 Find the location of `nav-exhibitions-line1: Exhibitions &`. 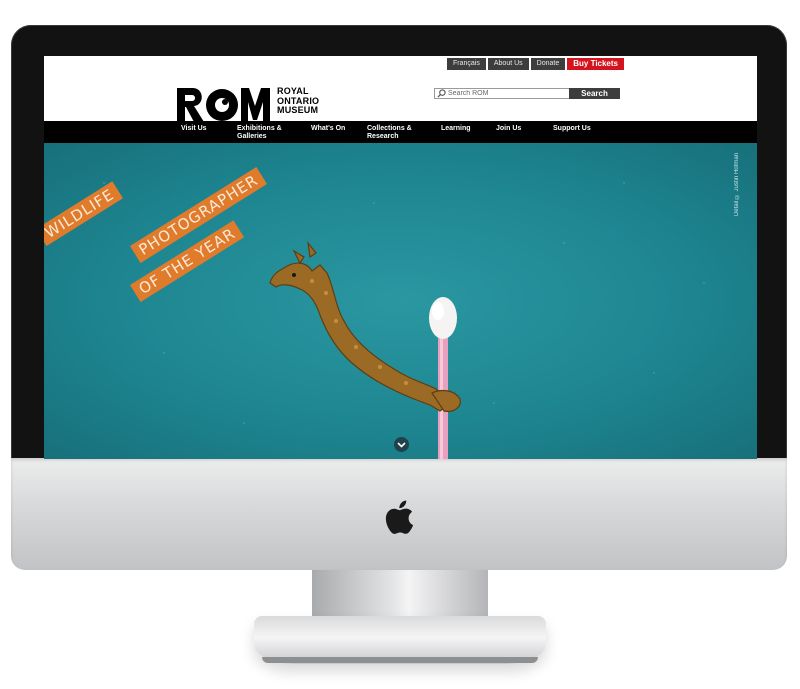

nav-exhibitions-line1: Exhibitions & is located at coordinates (259, 128).